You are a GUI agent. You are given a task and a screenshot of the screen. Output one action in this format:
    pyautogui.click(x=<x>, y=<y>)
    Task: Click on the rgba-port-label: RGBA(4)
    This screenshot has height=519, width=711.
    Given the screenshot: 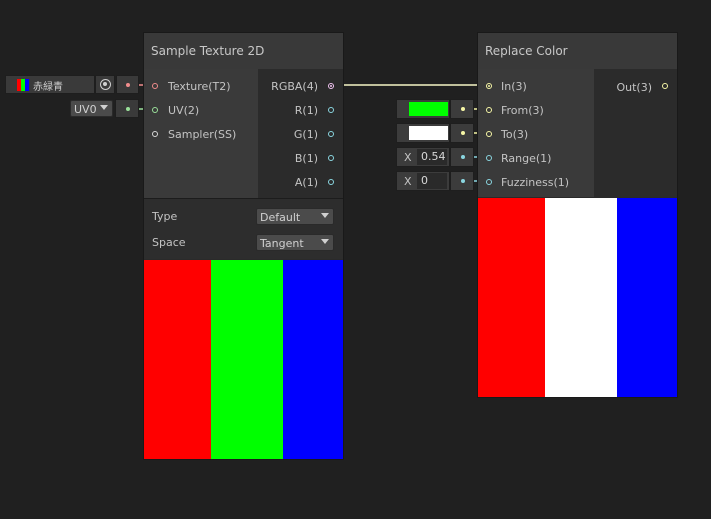 What is the action you would take?
    pyautogui.click(x=294, y=86)
    